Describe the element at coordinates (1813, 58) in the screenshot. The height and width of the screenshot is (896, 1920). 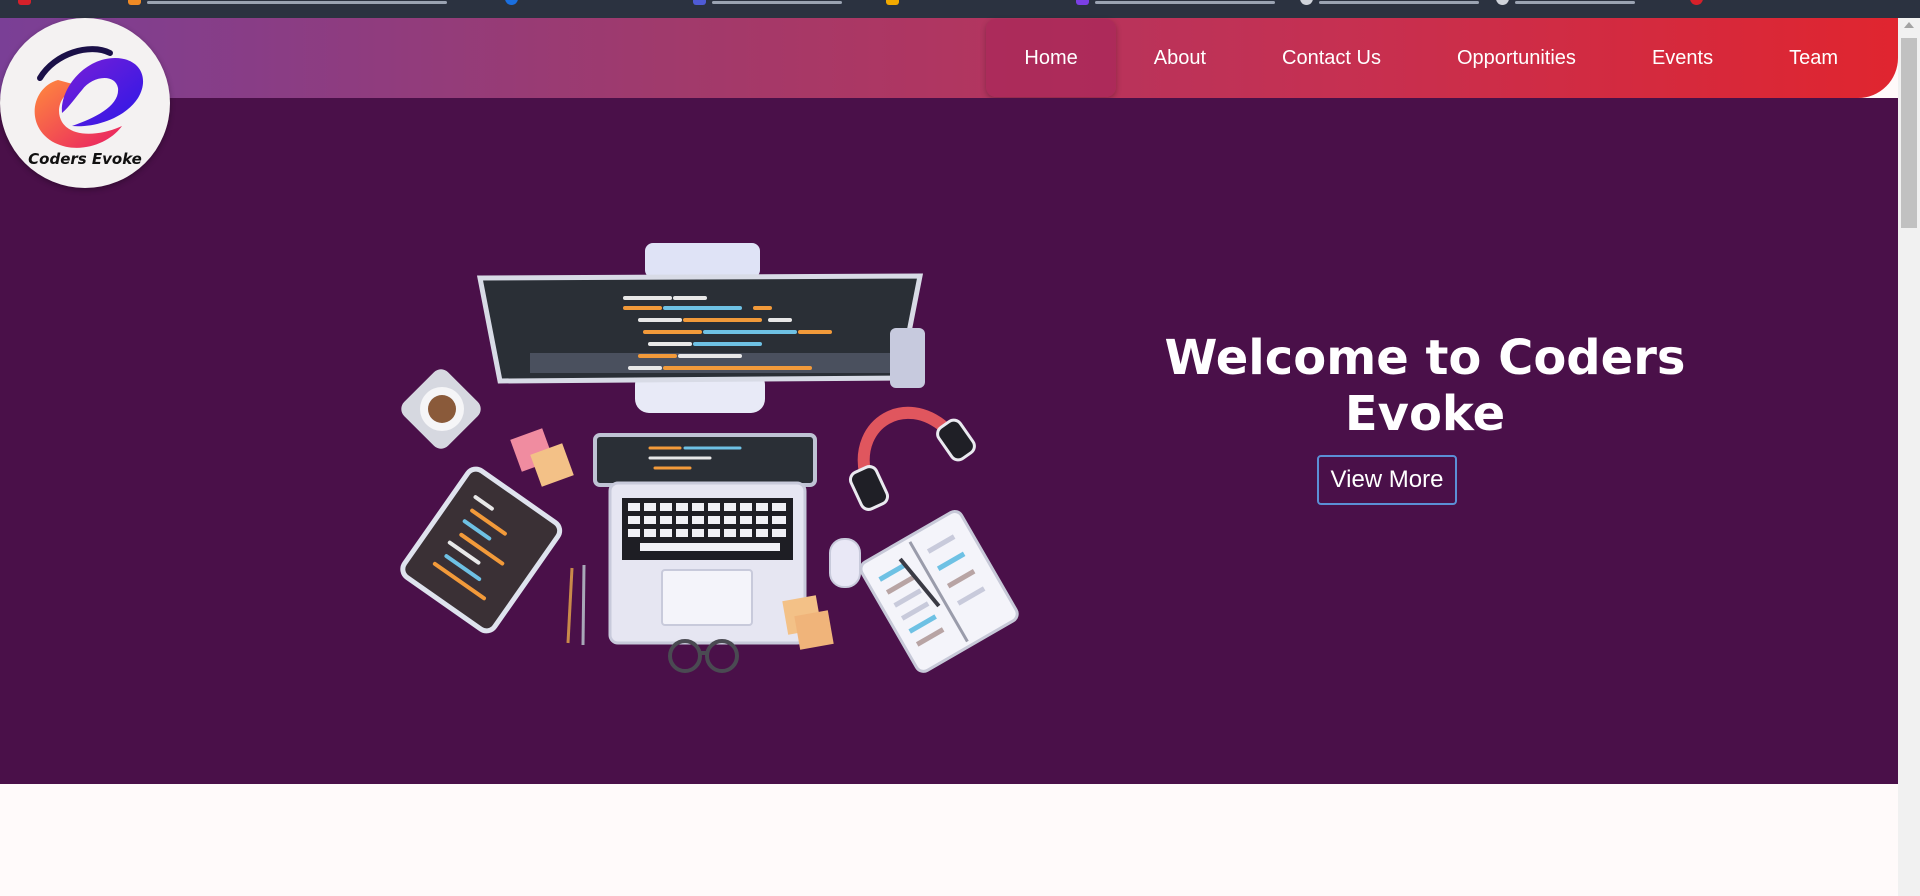
I see `nav-team: Team` at that location.